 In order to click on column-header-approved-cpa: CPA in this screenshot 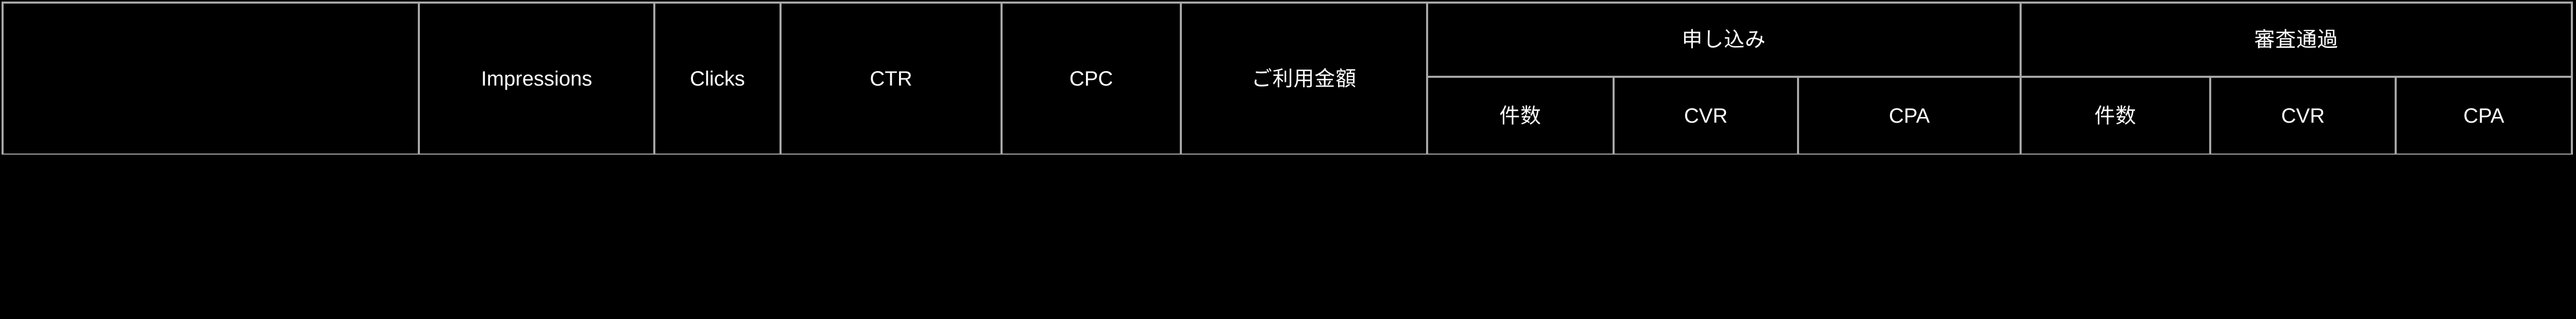, I will do `click(2484, 116)`.